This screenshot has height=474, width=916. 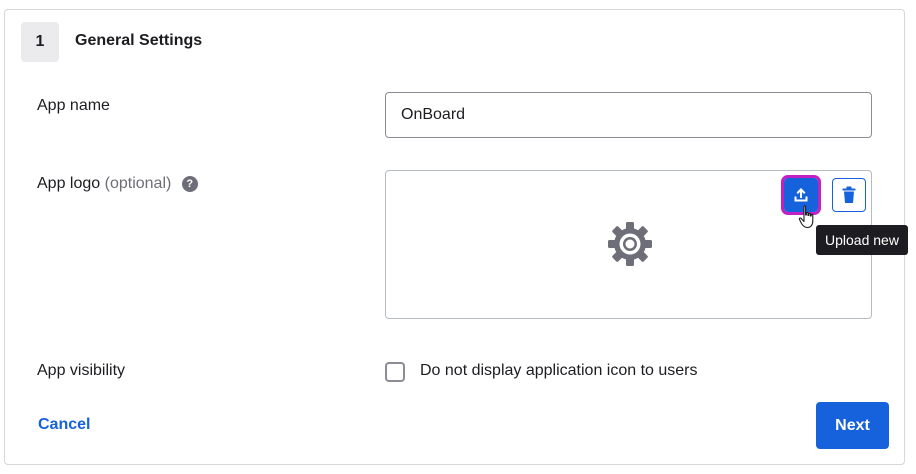 I want to click on trash-icon, so click(x=849, y=194).